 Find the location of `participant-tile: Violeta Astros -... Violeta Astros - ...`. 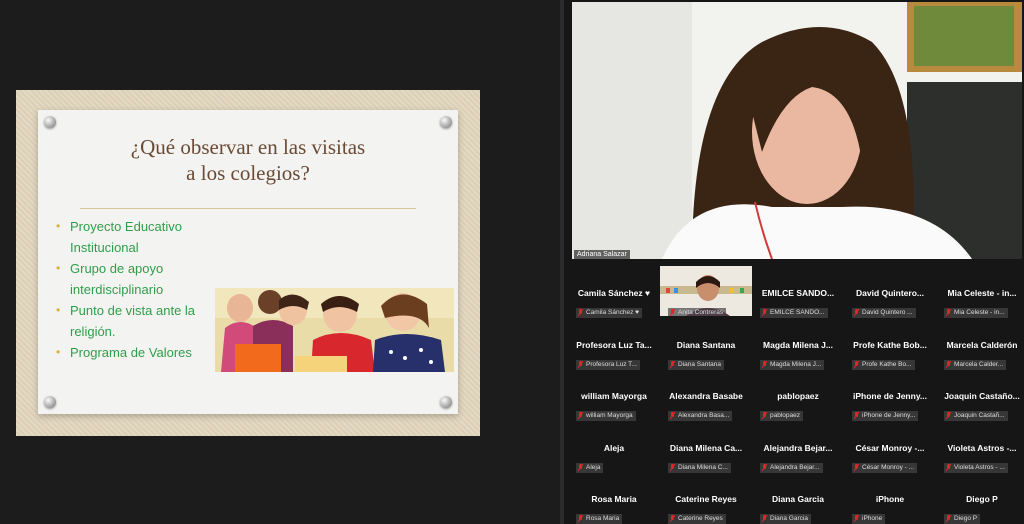

participant-tile: Violeta Astros -... Violeta Astros - ... is located at coordinates (980, 447).